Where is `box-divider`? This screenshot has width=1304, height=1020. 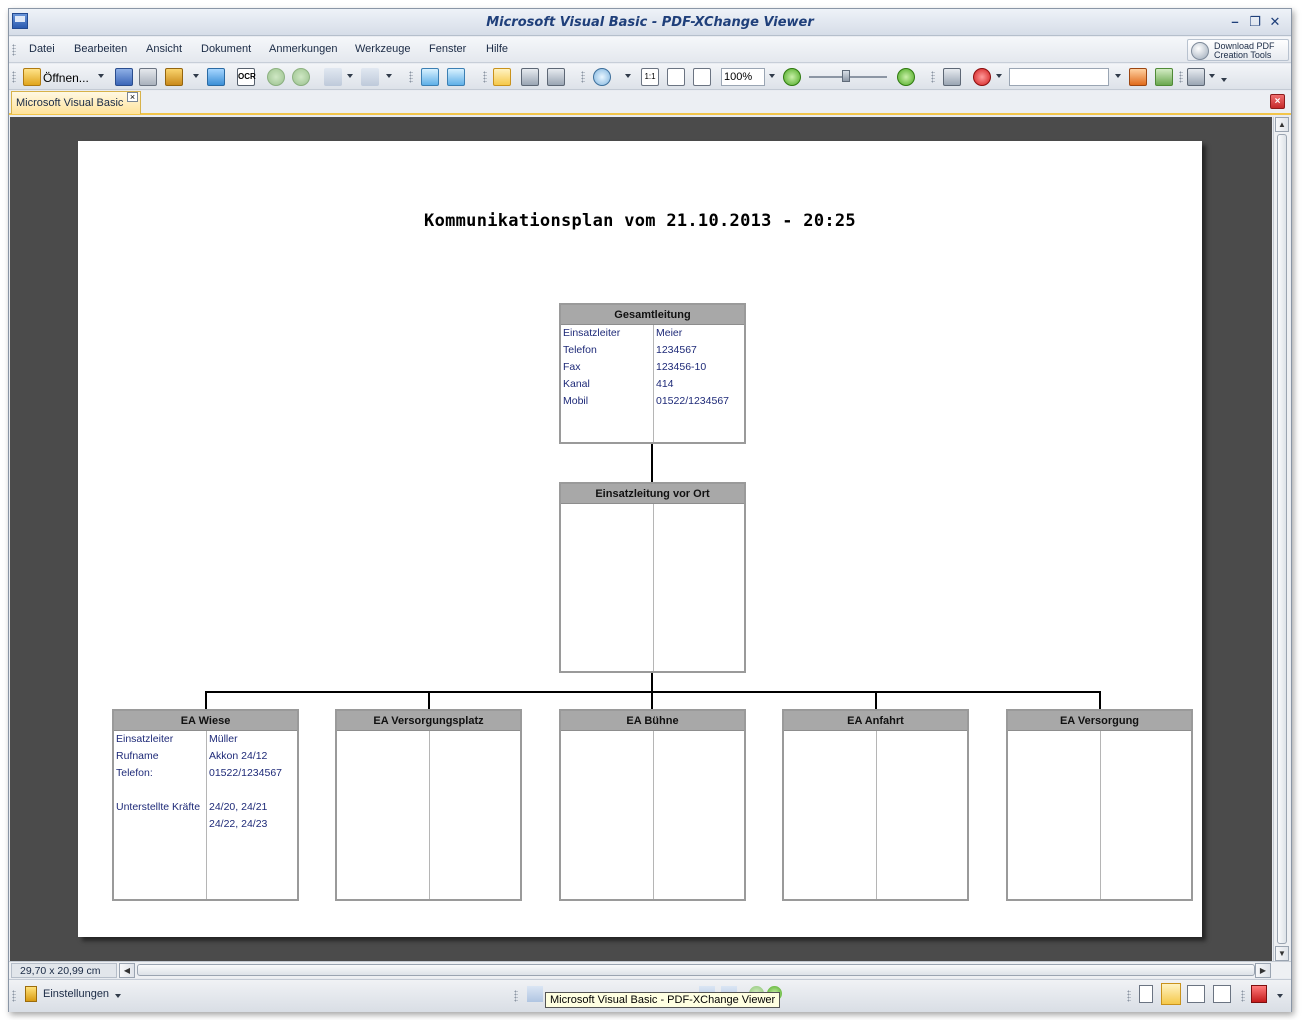
box-divider is located at coordinates (876, 815).